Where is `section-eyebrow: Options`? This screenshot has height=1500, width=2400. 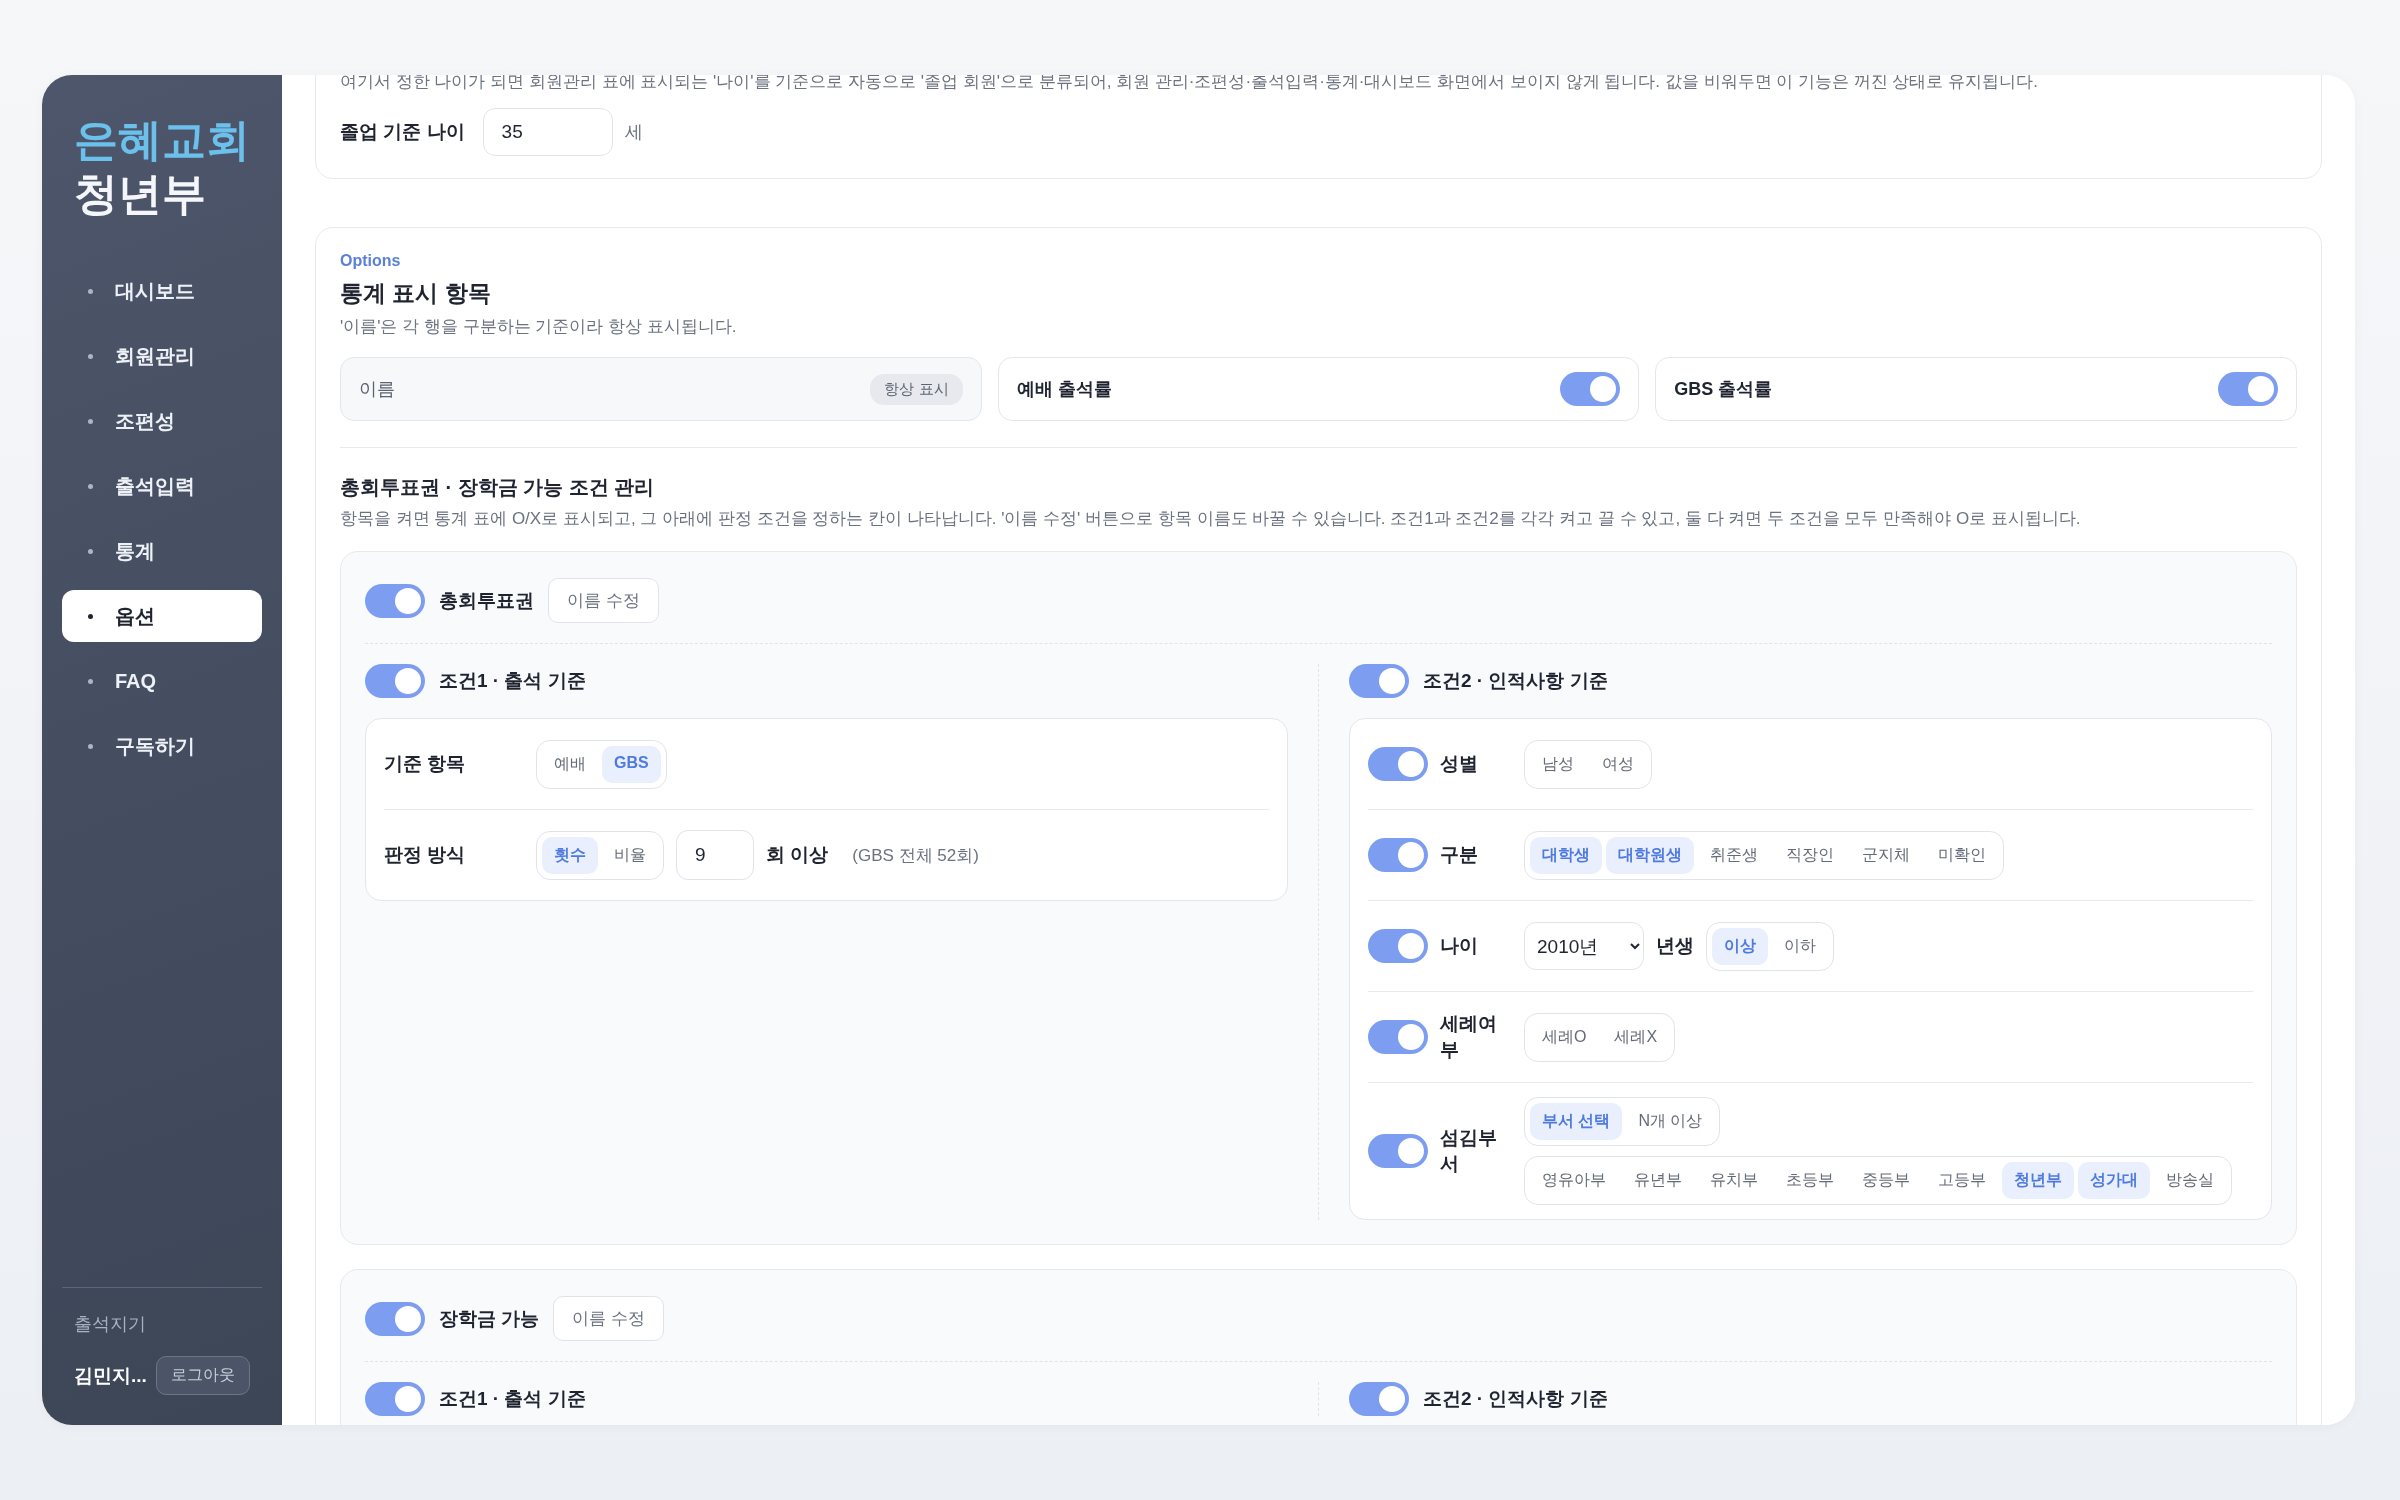
section-eyebrow: Options is located at coordinates (371, 261).